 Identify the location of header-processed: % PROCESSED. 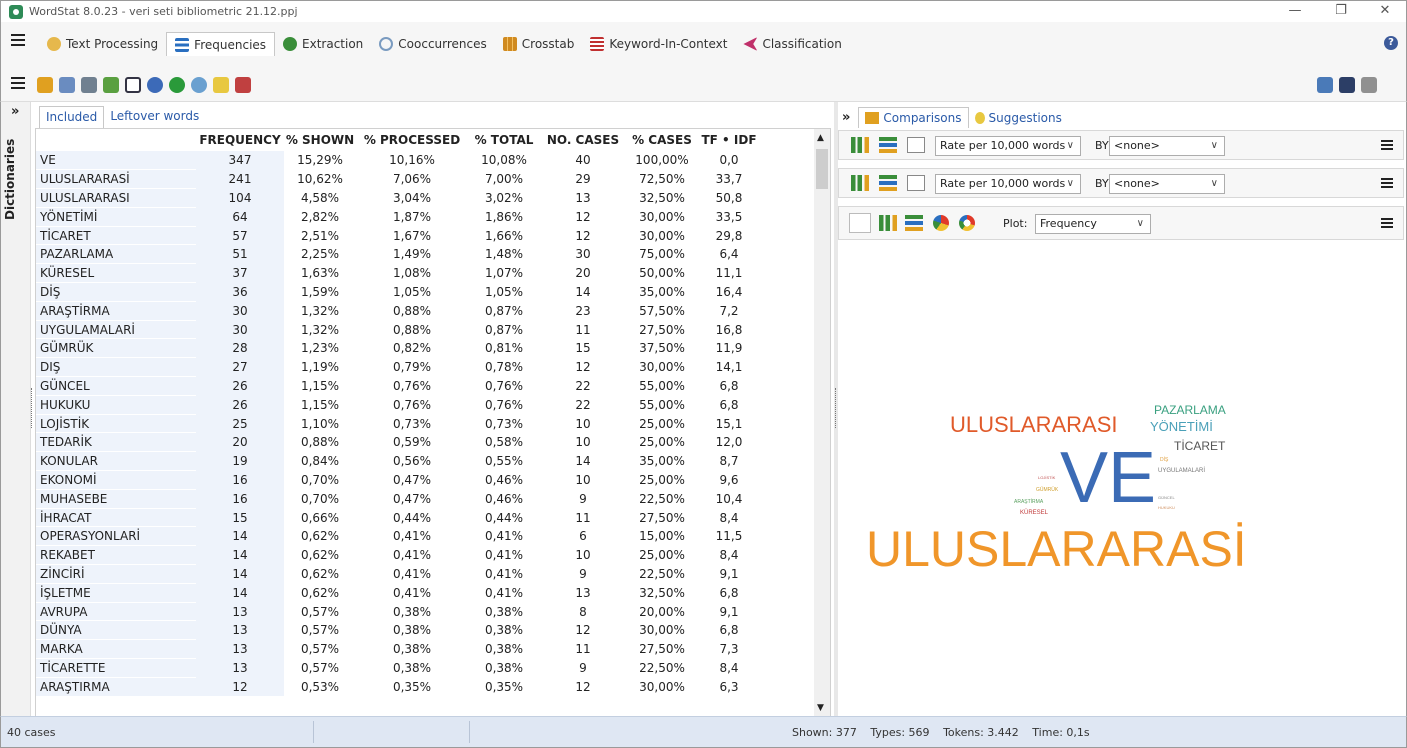
(412, 140).